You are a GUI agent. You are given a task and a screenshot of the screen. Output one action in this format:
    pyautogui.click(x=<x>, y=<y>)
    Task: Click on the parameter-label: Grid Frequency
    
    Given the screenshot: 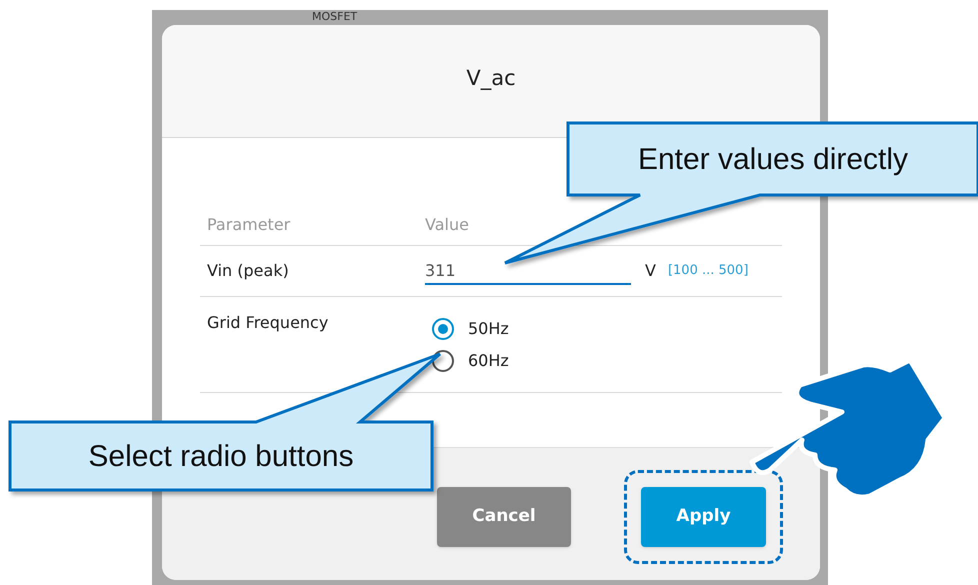 What is the action you would take?
    pyautogui.click(x=268, y=323)
    